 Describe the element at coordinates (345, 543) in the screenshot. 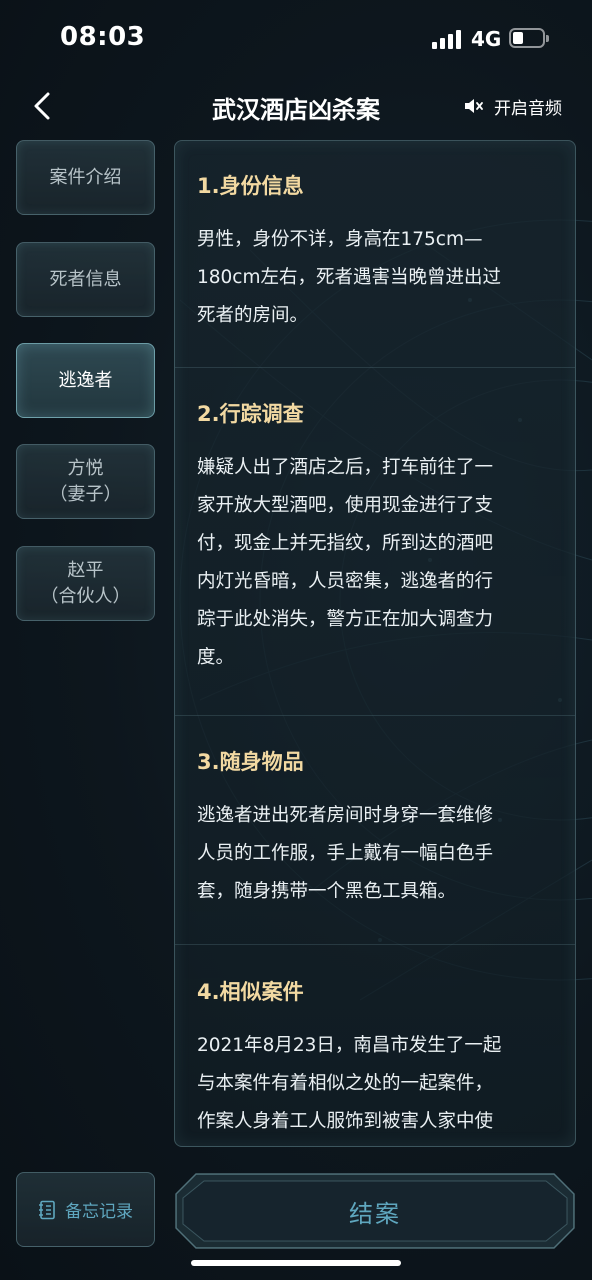

I see `text-line: 付，现金上并无指纹，所到达的酒吧` at that location.